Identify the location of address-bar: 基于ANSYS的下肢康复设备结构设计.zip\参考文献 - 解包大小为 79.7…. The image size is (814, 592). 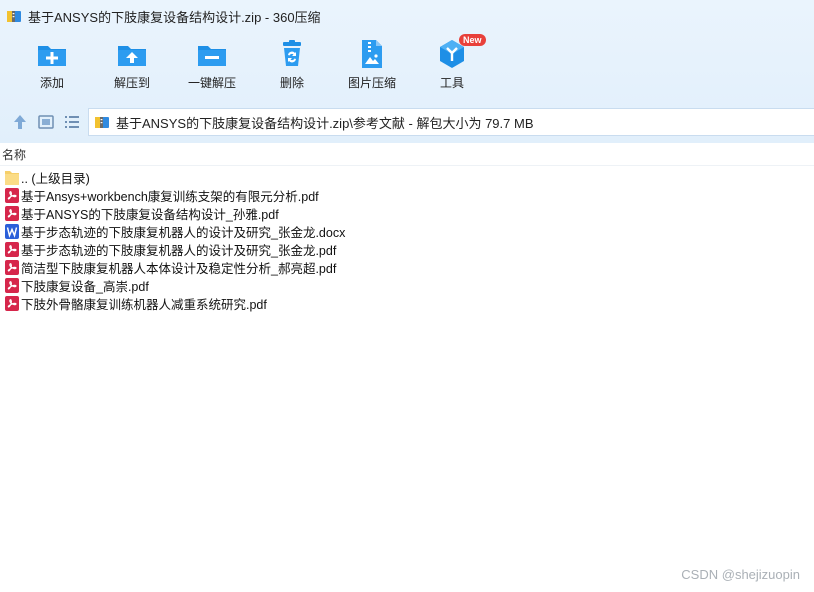
(451, 122).